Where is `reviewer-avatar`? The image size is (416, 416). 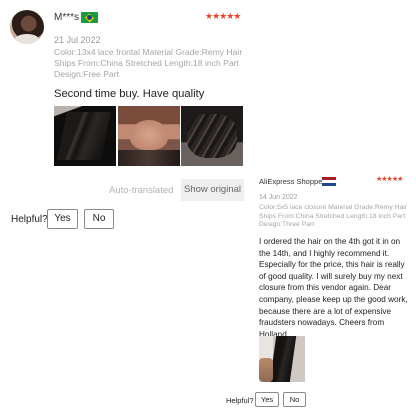 reviewer-avatar is located at coordinates (27, 27).